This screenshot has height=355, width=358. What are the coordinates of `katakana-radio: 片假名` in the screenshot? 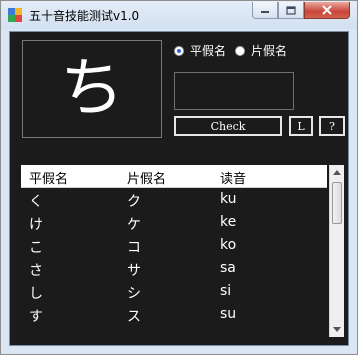 It's located at (261, 50).